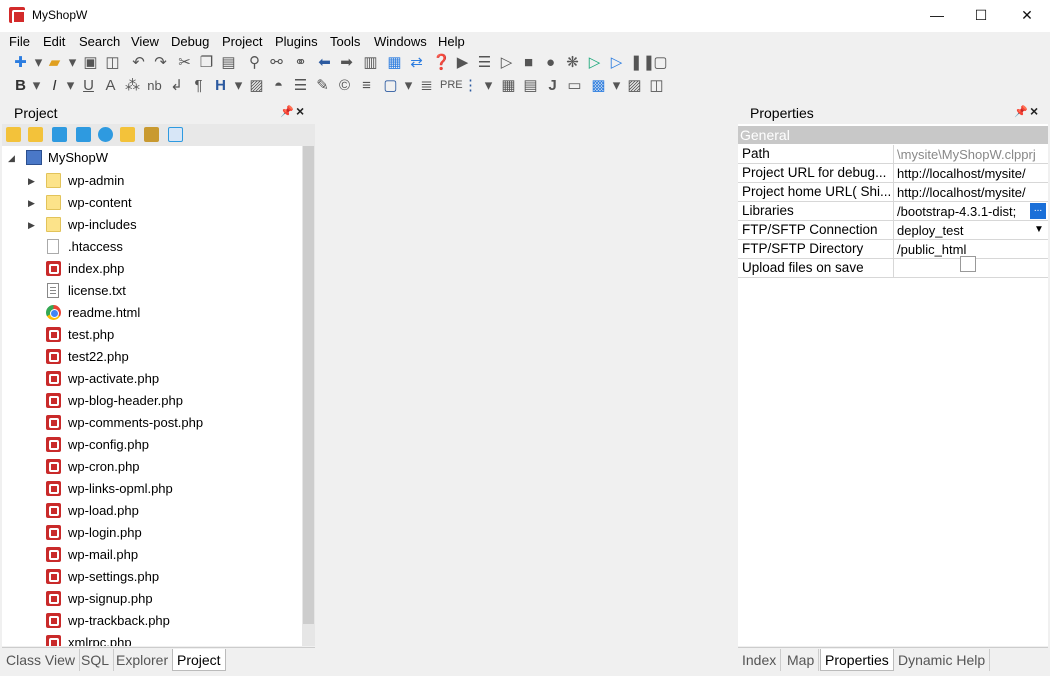 This screenshot has height=676, width=1050. I want to click on save-all-icon: ◫, so click(112, 62).